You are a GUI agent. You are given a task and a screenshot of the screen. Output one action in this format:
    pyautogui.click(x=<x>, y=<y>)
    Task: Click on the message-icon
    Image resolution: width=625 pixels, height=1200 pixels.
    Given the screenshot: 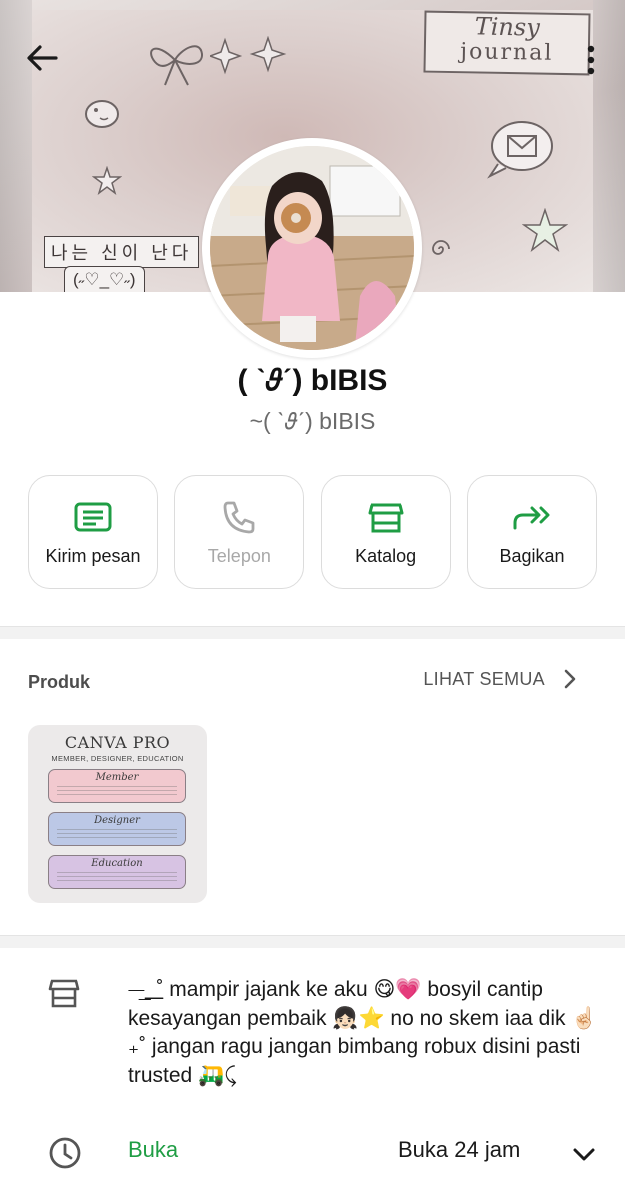 What is the action you would take?
    pyautogui.click(x=93, y=516)
    